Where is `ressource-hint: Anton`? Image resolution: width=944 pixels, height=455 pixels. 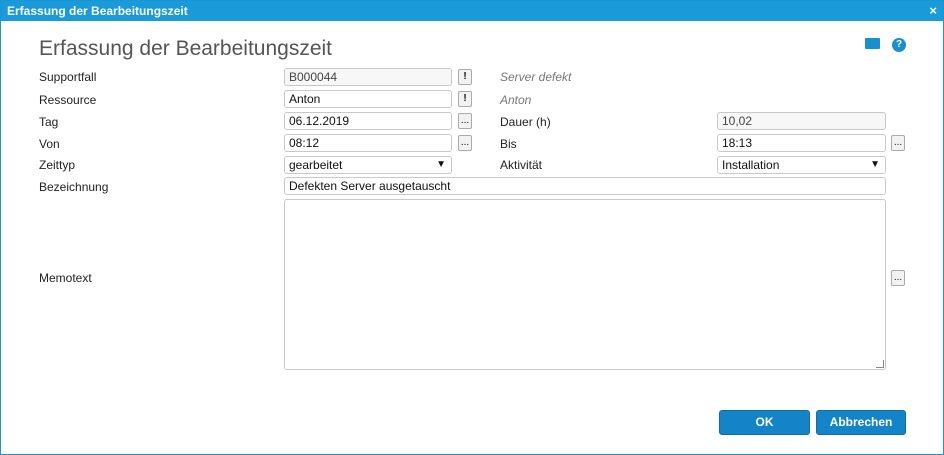 ressource-hint: Anton is located at coordinates (516, 100).